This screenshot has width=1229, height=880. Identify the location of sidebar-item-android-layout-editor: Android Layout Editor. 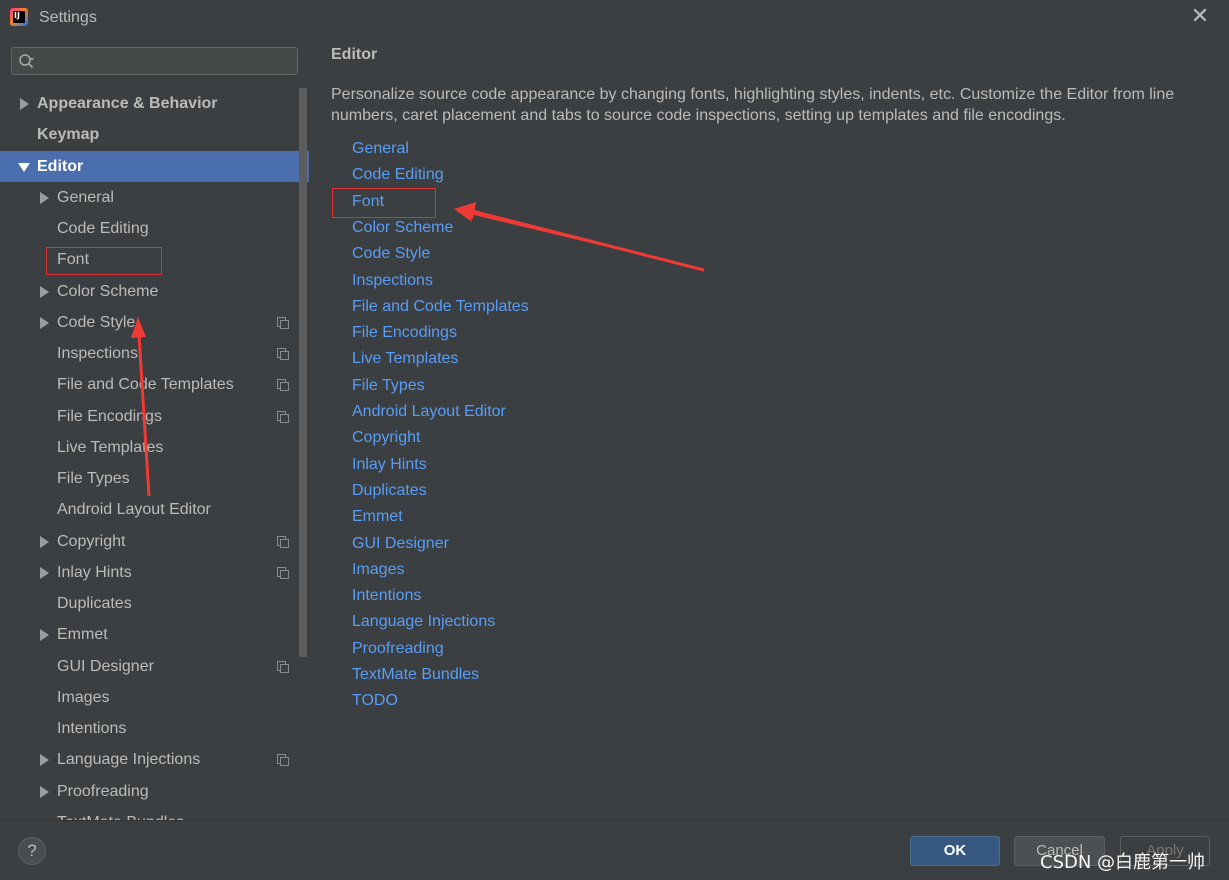
(154, 509).